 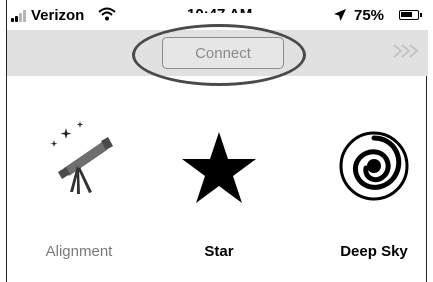 I want to click on connect-button: Connect, so click(x=223, y=53).